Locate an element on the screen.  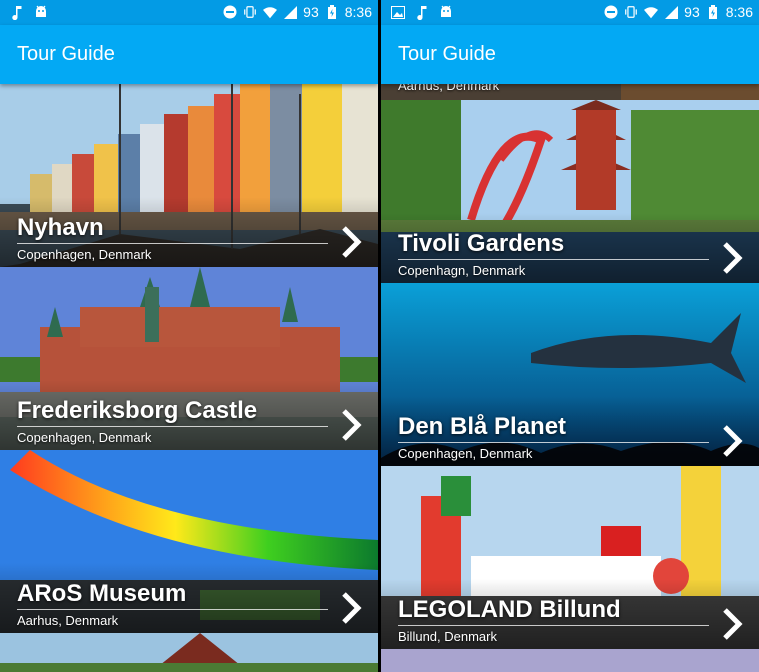
attraction-name: Tivoli Gardens is located at coordinates (481, 243).